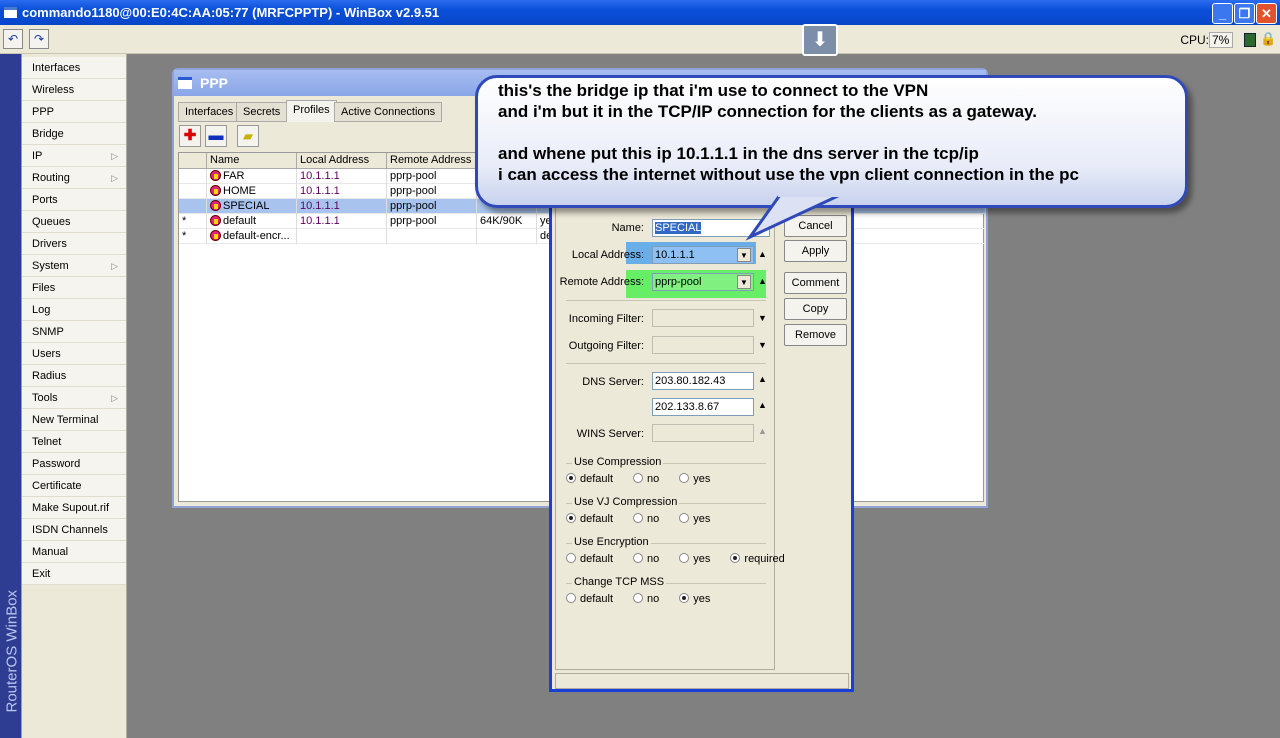 The height and width of the screenshot is (738, 1280). I want to click on wins-server-field, so click(703, 433).